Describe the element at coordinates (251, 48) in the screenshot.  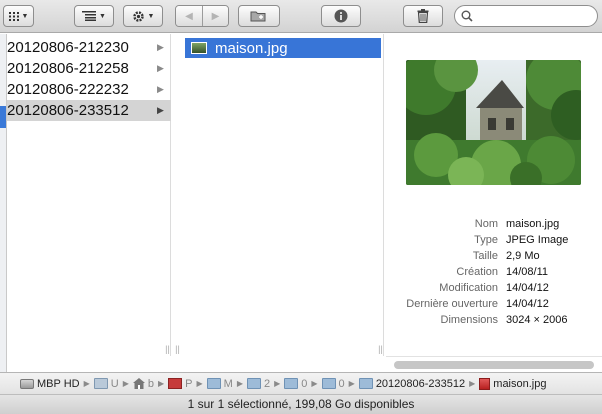
I see `file-name: maison.jpg` at that location.